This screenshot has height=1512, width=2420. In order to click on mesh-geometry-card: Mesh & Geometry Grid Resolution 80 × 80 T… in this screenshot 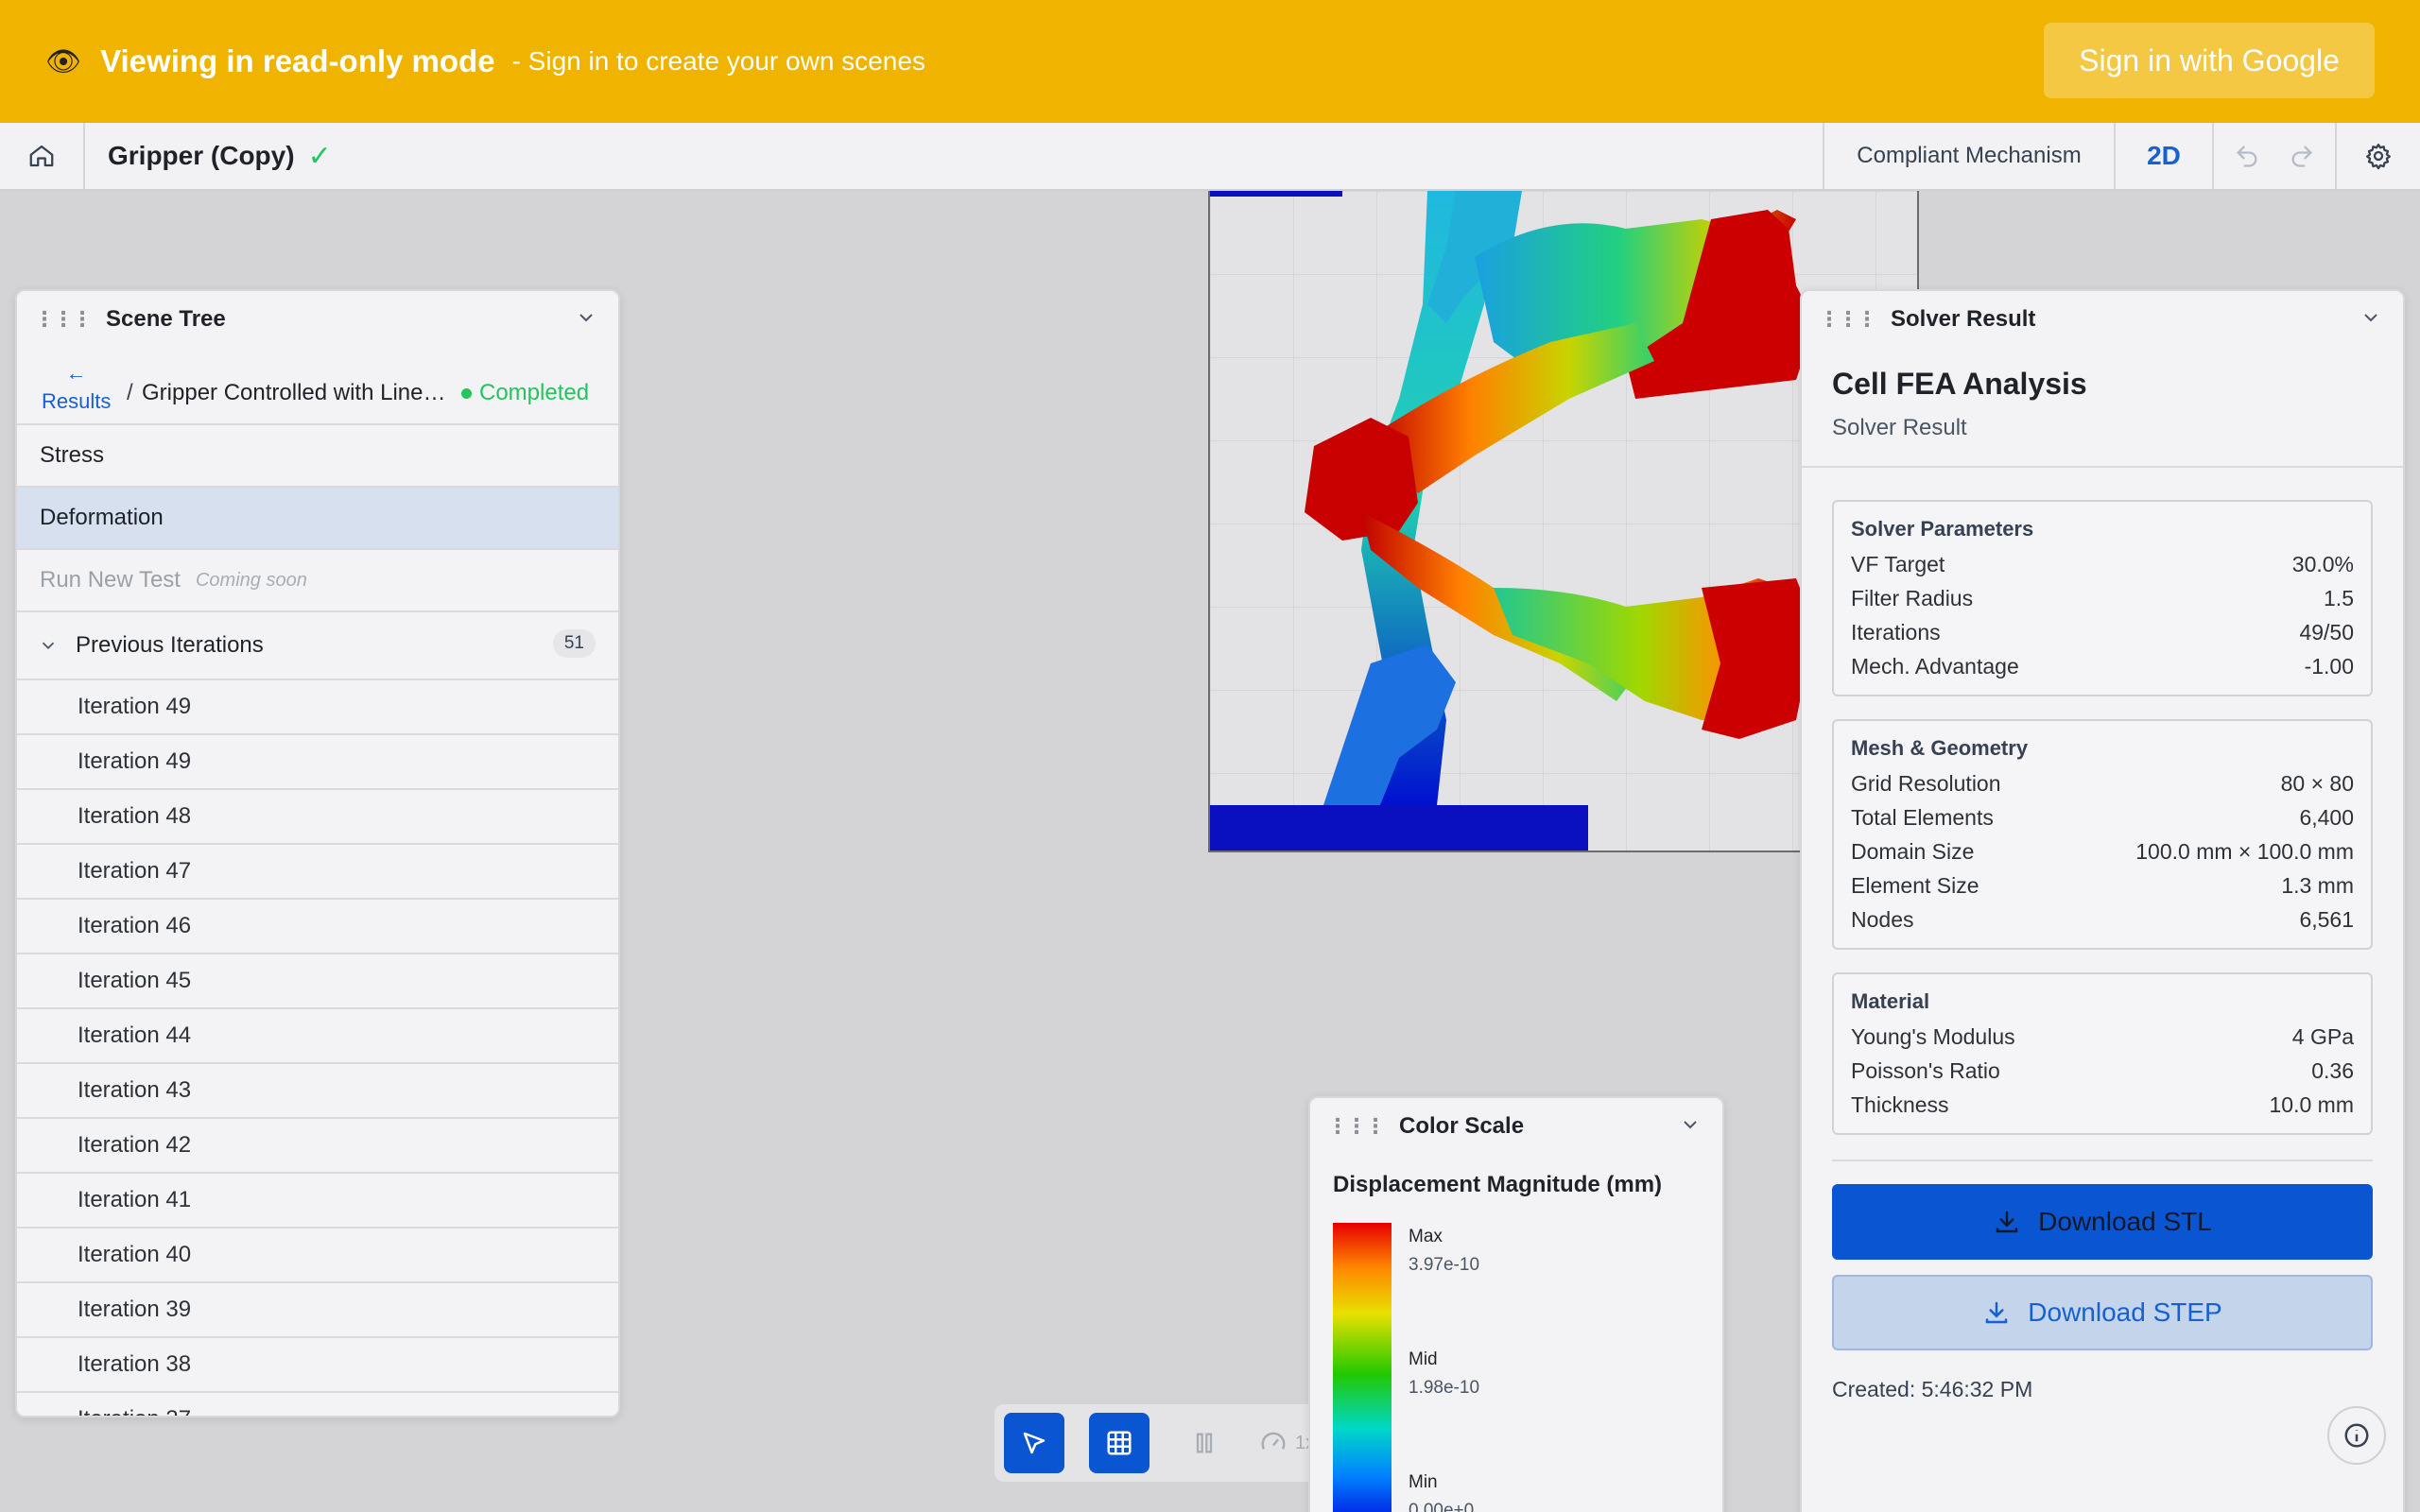, I will do `click(2103, 834)`.